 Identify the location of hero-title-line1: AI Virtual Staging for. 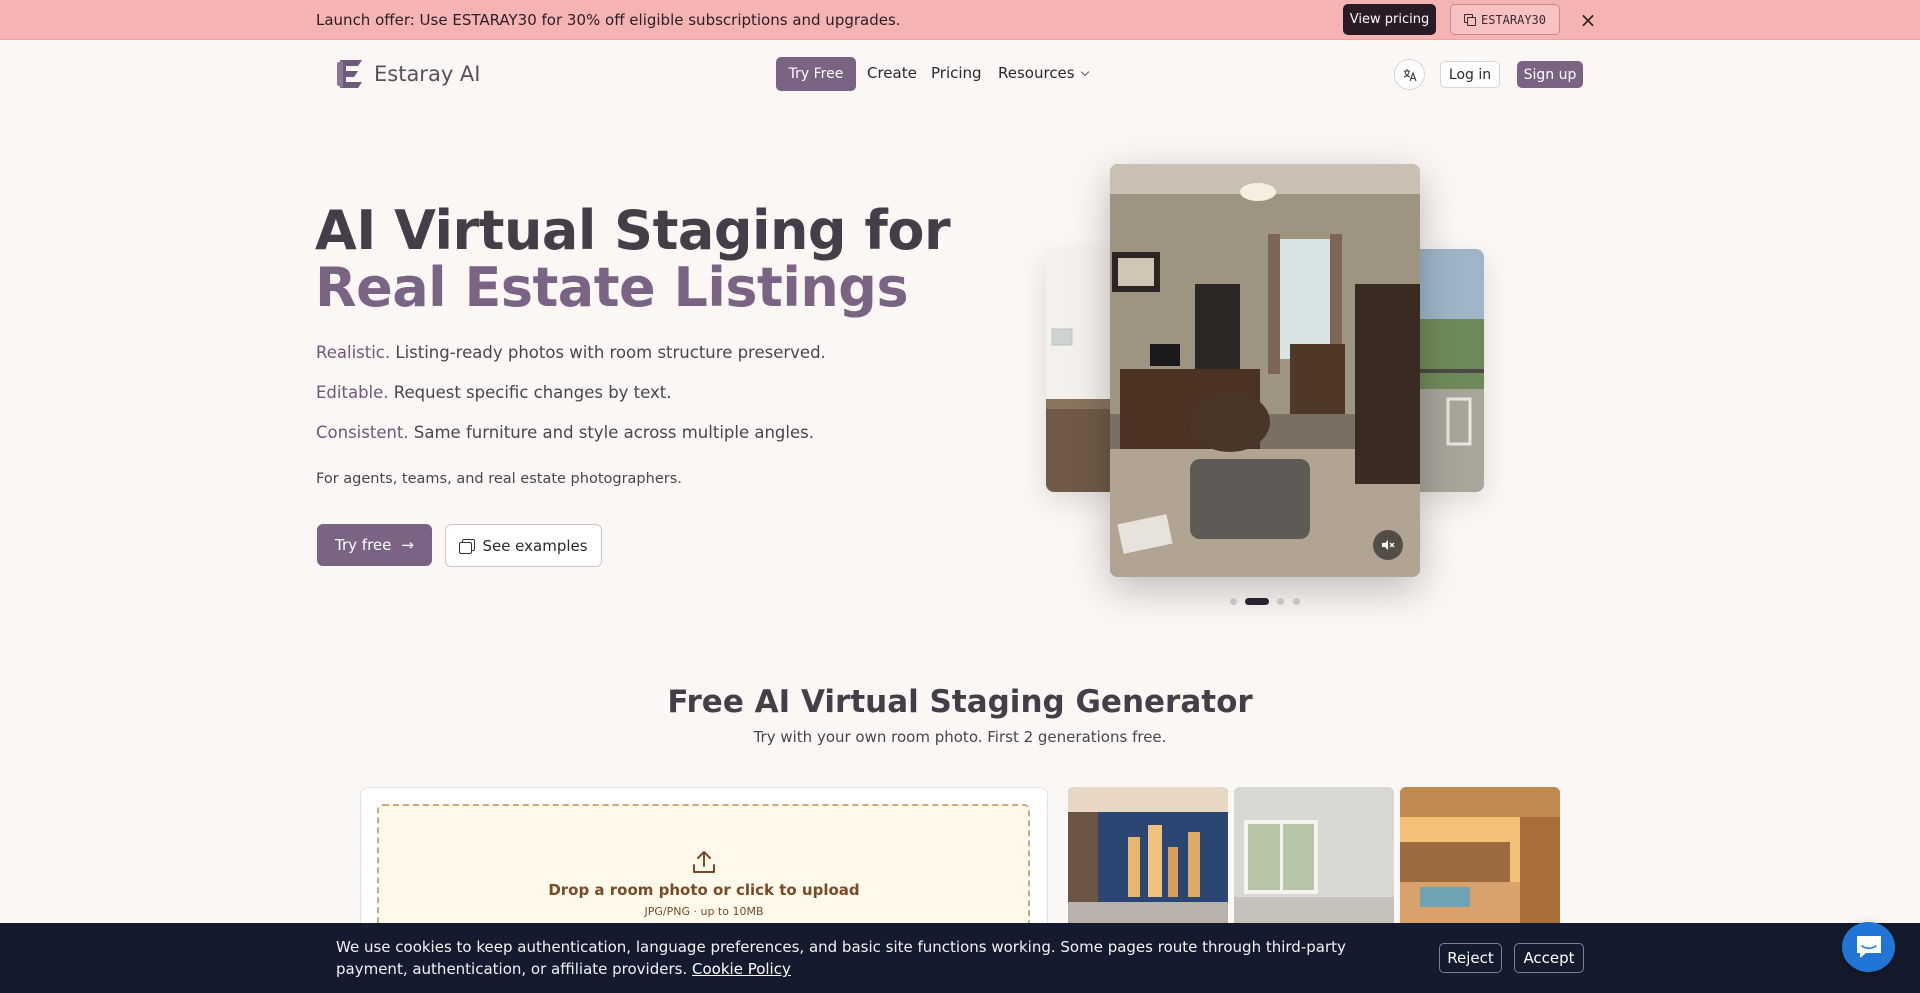
(633, 230).